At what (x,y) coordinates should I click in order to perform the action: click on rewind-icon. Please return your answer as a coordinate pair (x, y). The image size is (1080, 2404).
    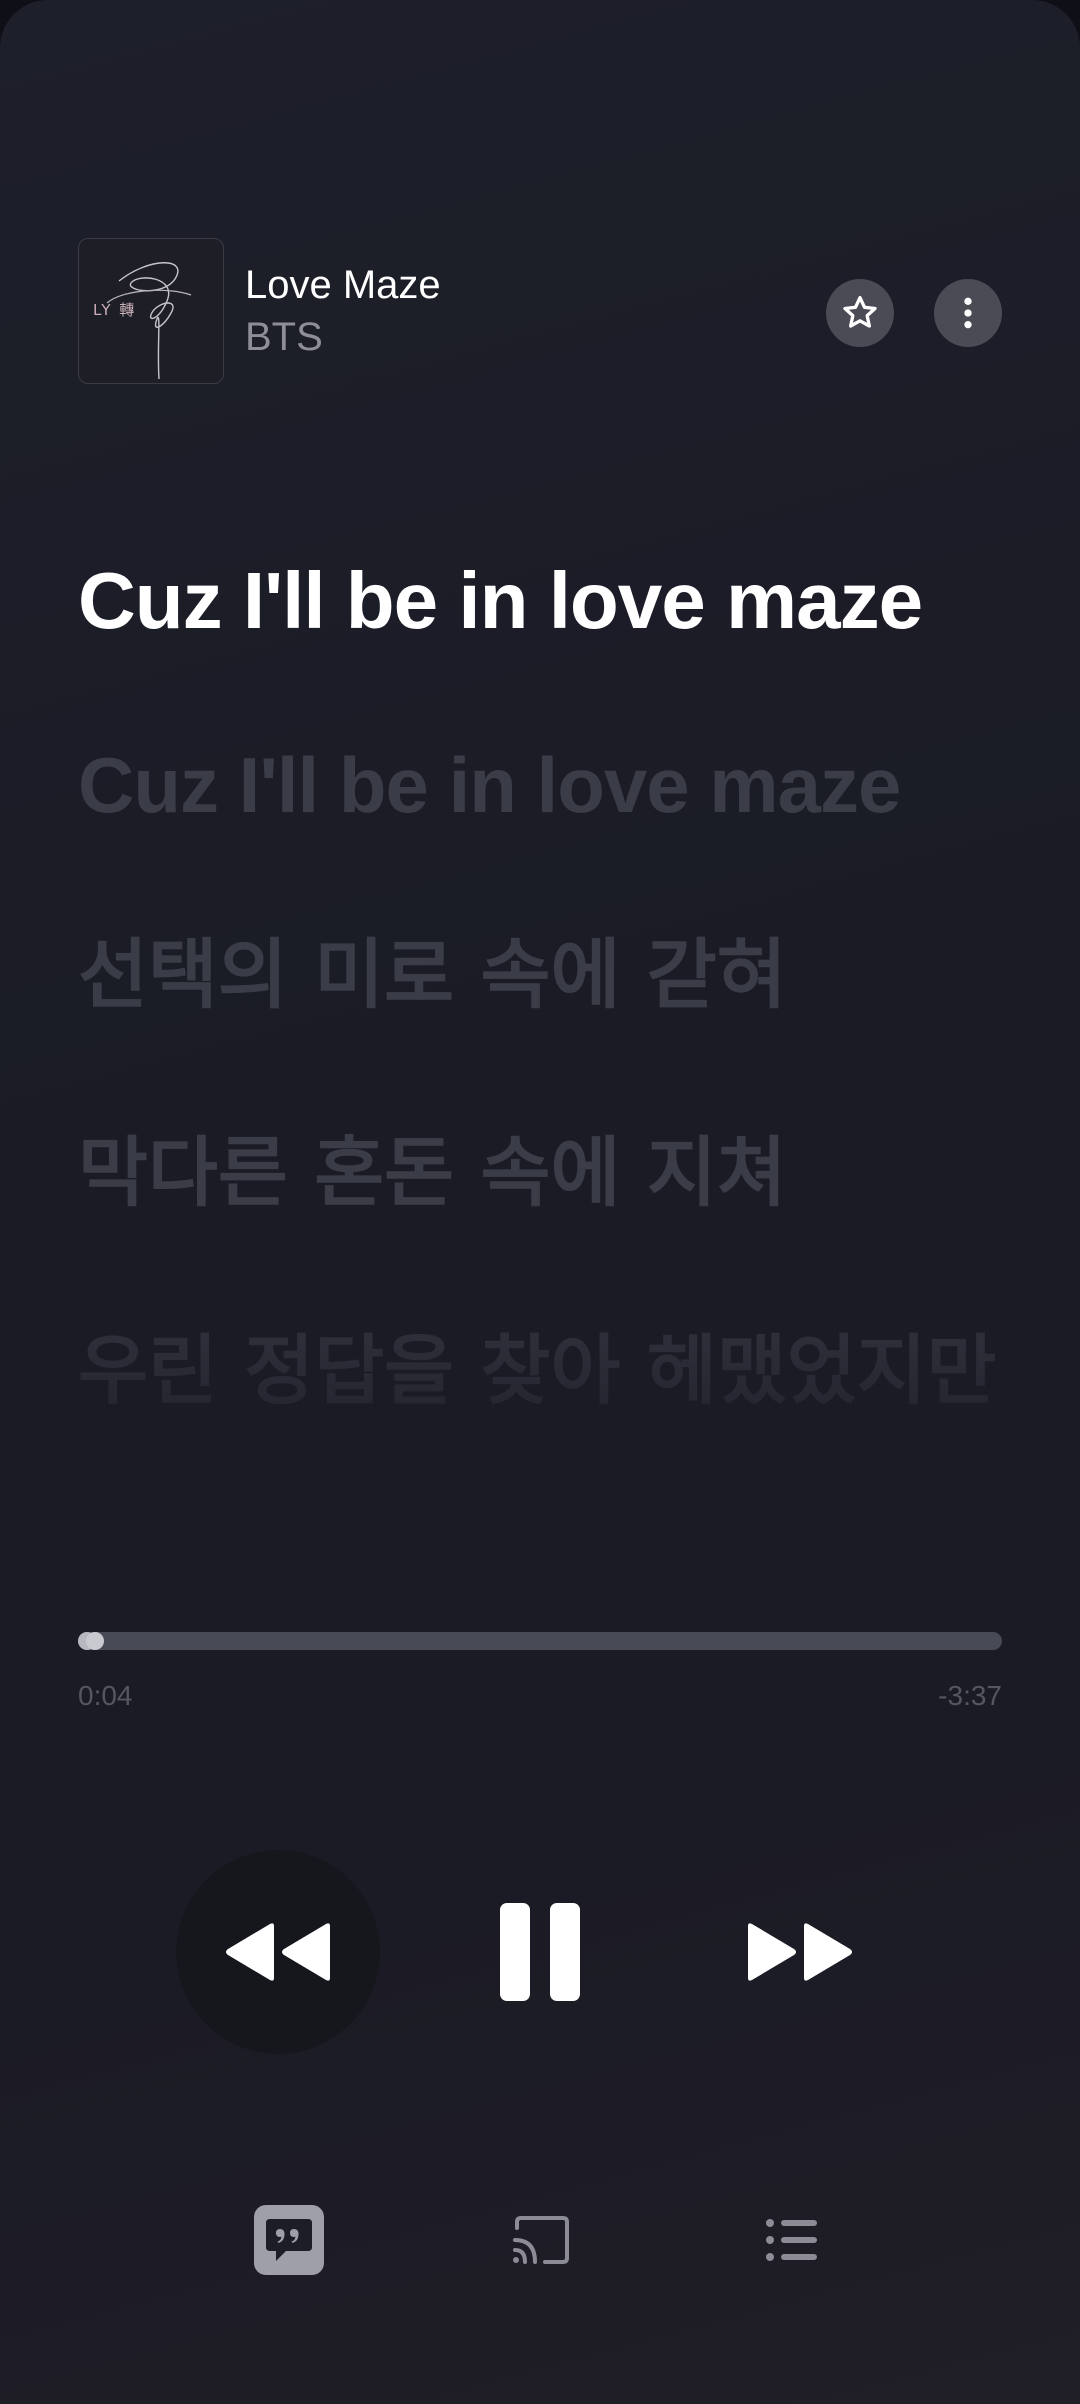
    Looking at the image, I should click on (278, 1952).